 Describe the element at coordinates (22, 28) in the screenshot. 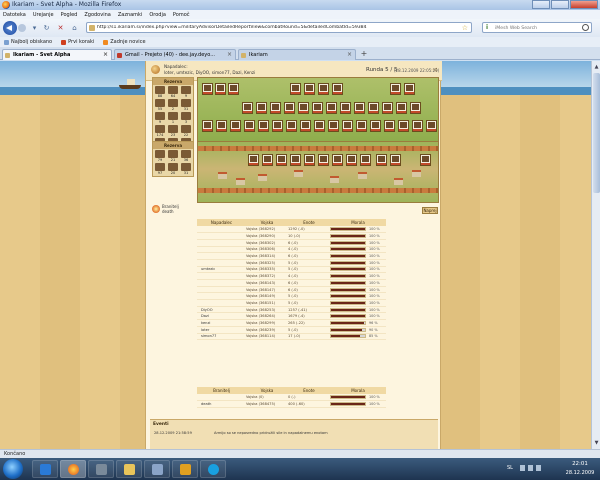

I see `forward-button` at that location.